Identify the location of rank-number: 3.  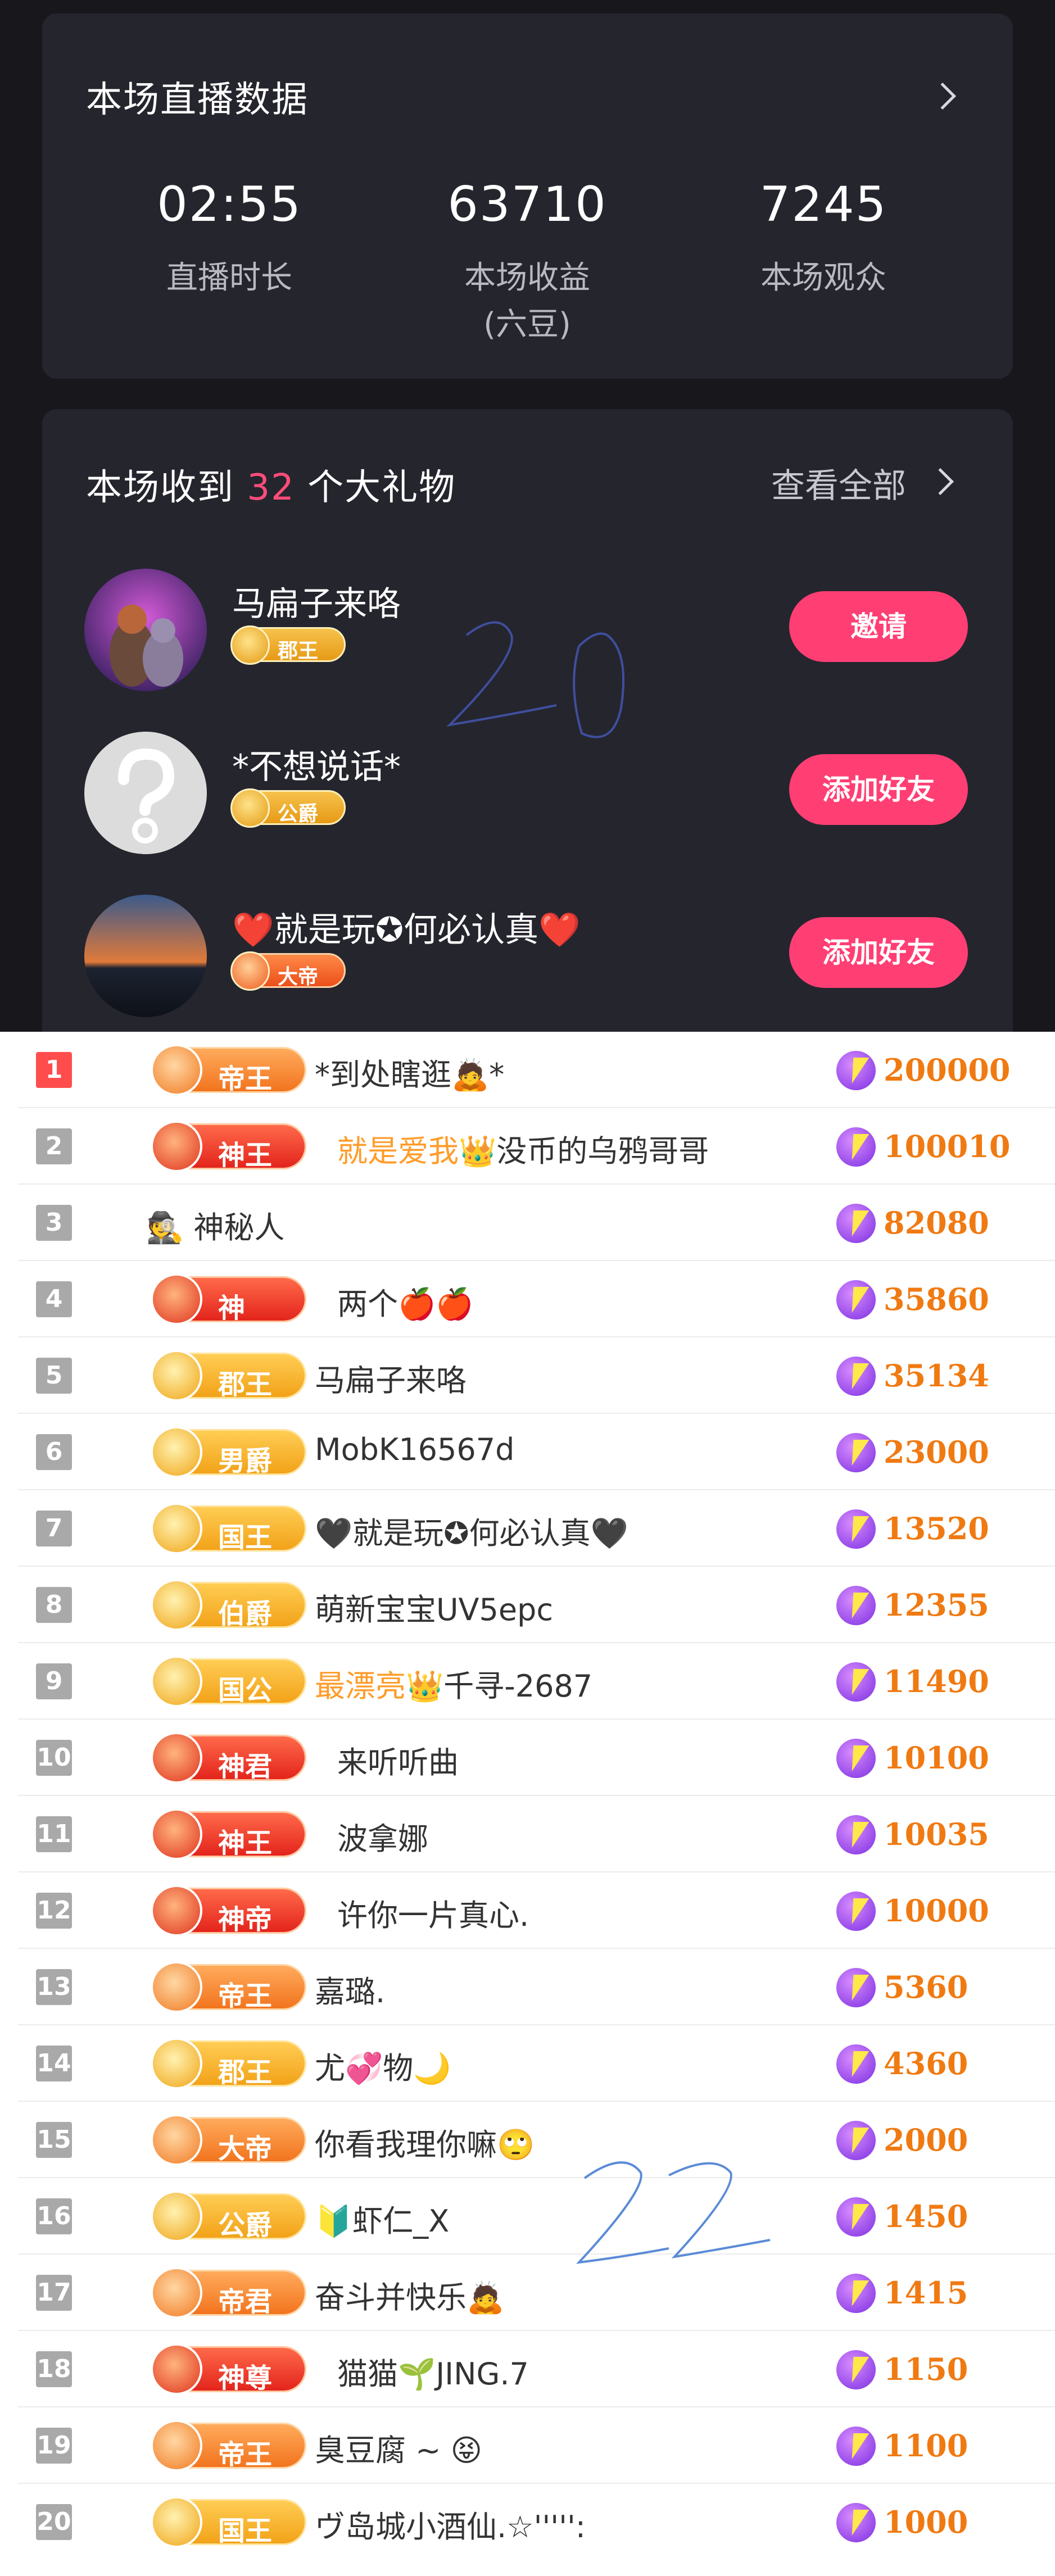
(54, 1223).